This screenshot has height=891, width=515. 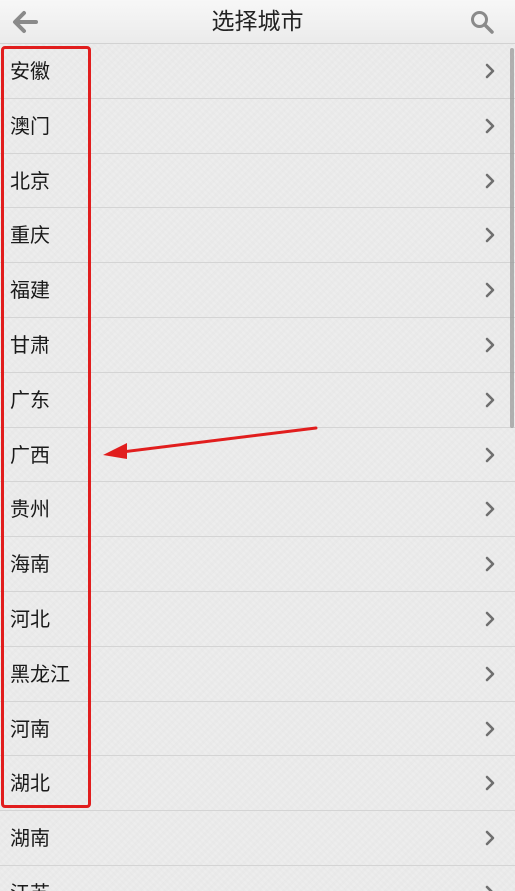 I want to click on scrollbar, so click(x=512, y=238).